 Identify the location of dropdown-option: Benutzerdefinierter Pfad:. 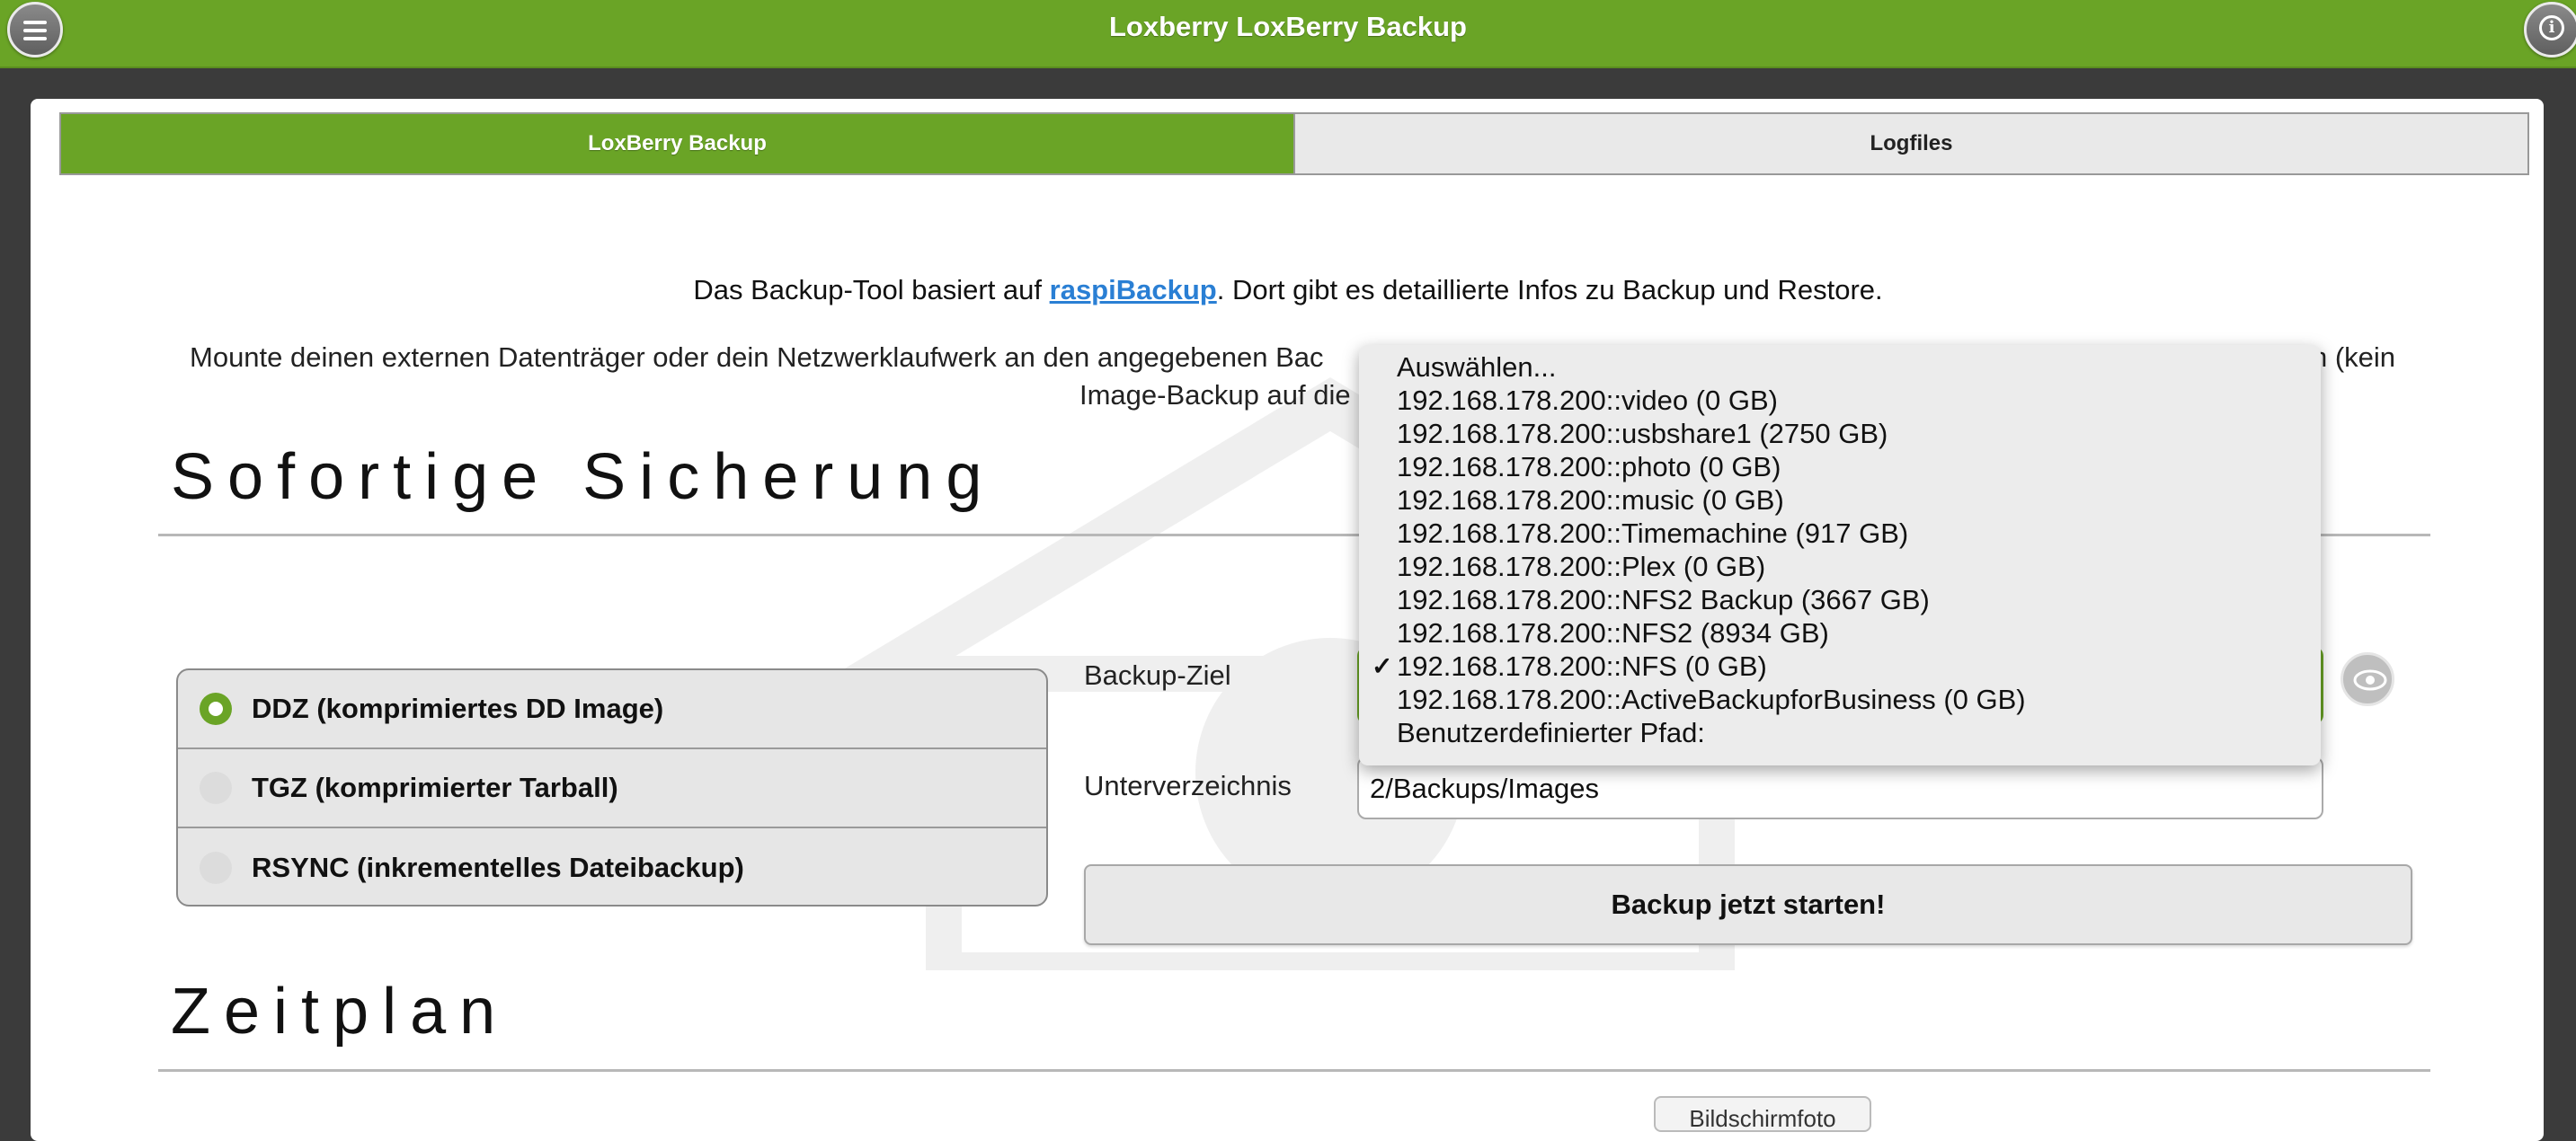
(1840, 732).